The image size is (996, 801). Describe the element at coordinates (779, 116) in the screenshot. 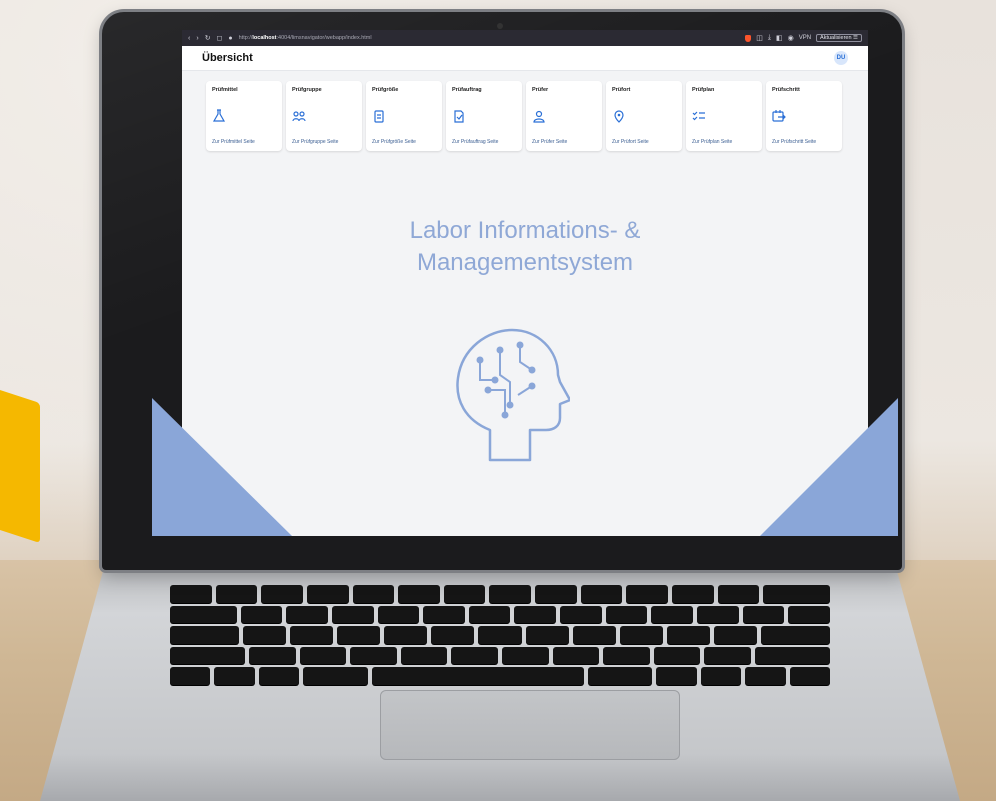

I see `step-icon` at that location.